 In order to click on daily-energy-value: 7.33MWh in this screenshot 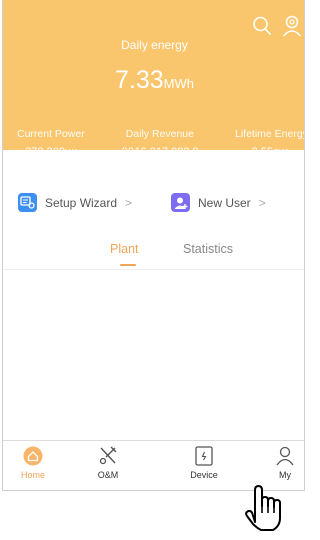, I will do `click(153, 80)`.